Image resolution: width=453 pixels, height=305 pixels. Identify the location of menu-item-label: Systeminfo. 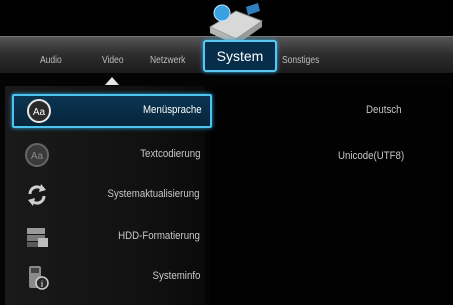
(176, 276).